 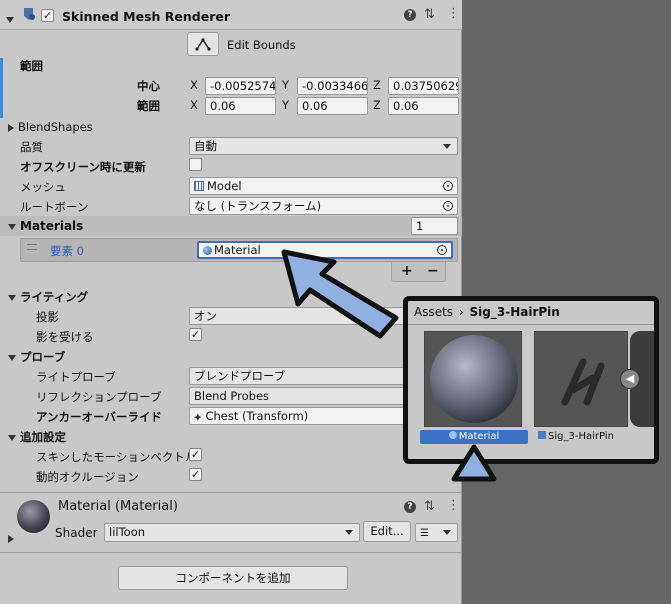 I want to click on center-y-field: -0.00334665, so click(x=332, y=86).